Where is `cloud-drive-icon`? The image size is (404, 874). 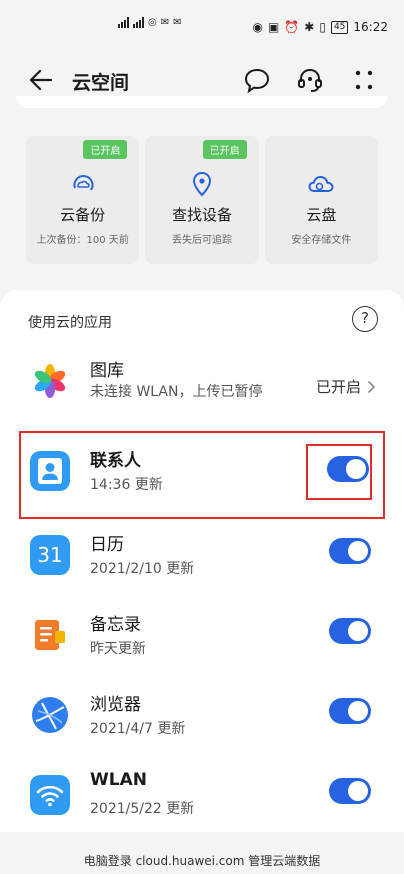
cloud-drive-icon is located at coordinates (321, 183).